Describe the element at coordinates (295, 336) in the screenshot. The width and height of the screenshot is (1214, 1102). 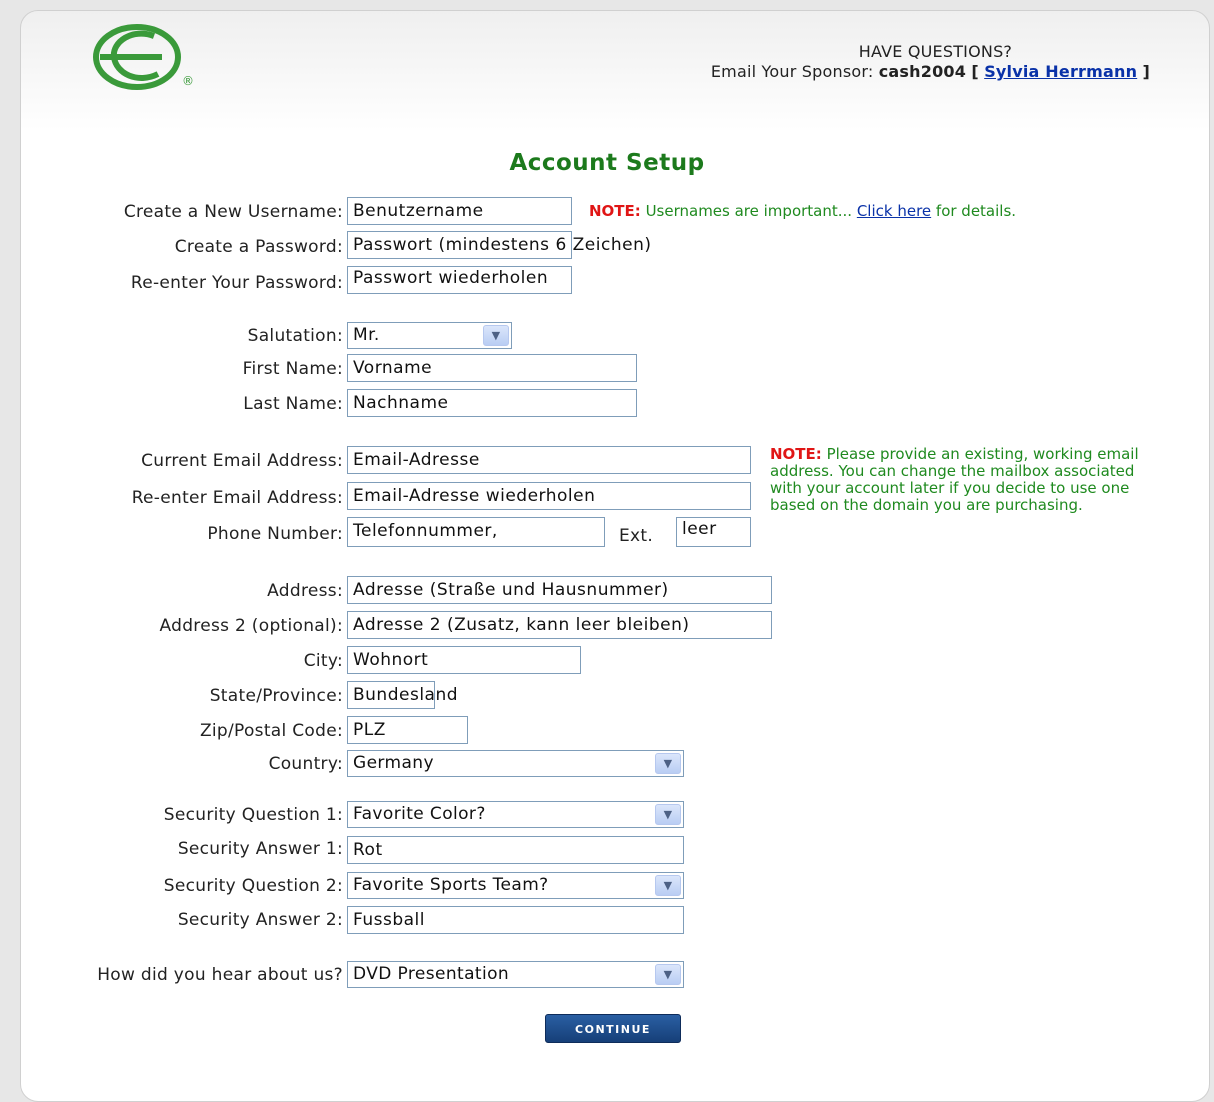
I see `salutation-label: Salutation:` at that location.